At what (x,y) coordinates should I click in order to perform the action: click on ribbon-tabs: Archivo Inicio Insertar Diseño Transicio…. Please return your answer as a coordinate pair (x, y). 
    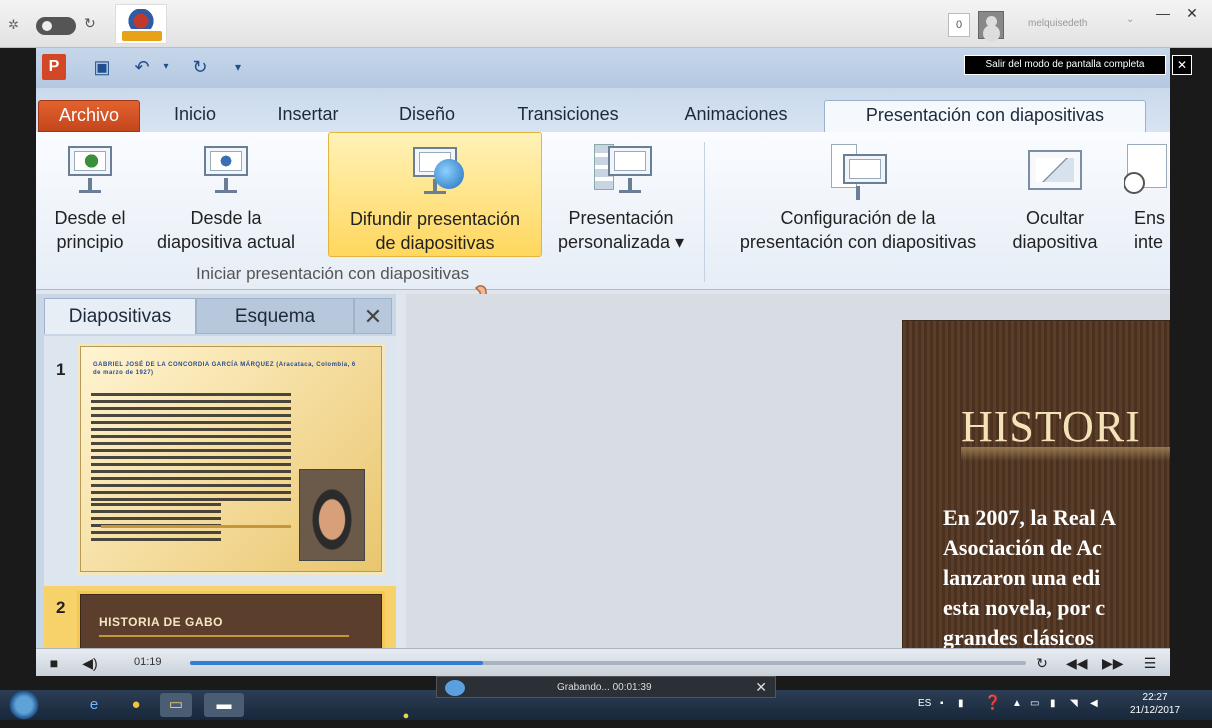
    Looking at the image, I should click on (603, 110).